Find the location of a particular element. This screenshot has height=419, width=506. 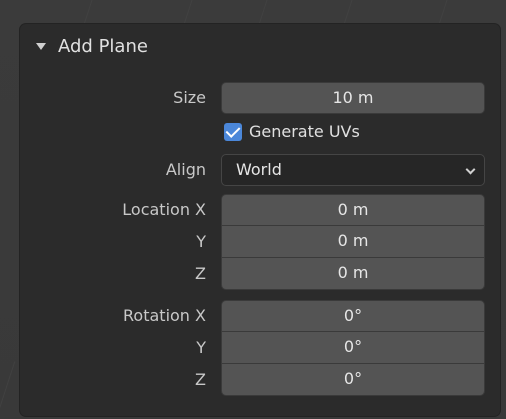

rotation-z-label: Z is located at coordinates (200, 379).